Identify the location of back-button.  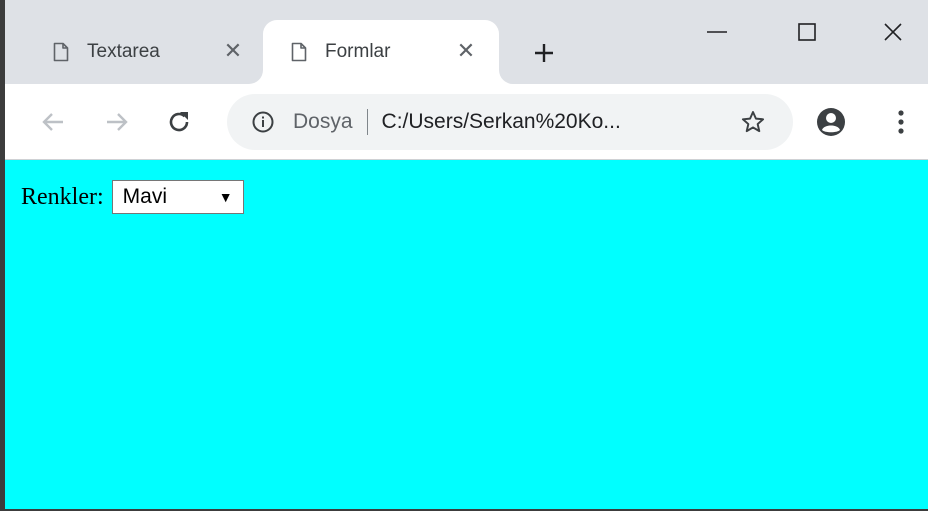
(53, 122).